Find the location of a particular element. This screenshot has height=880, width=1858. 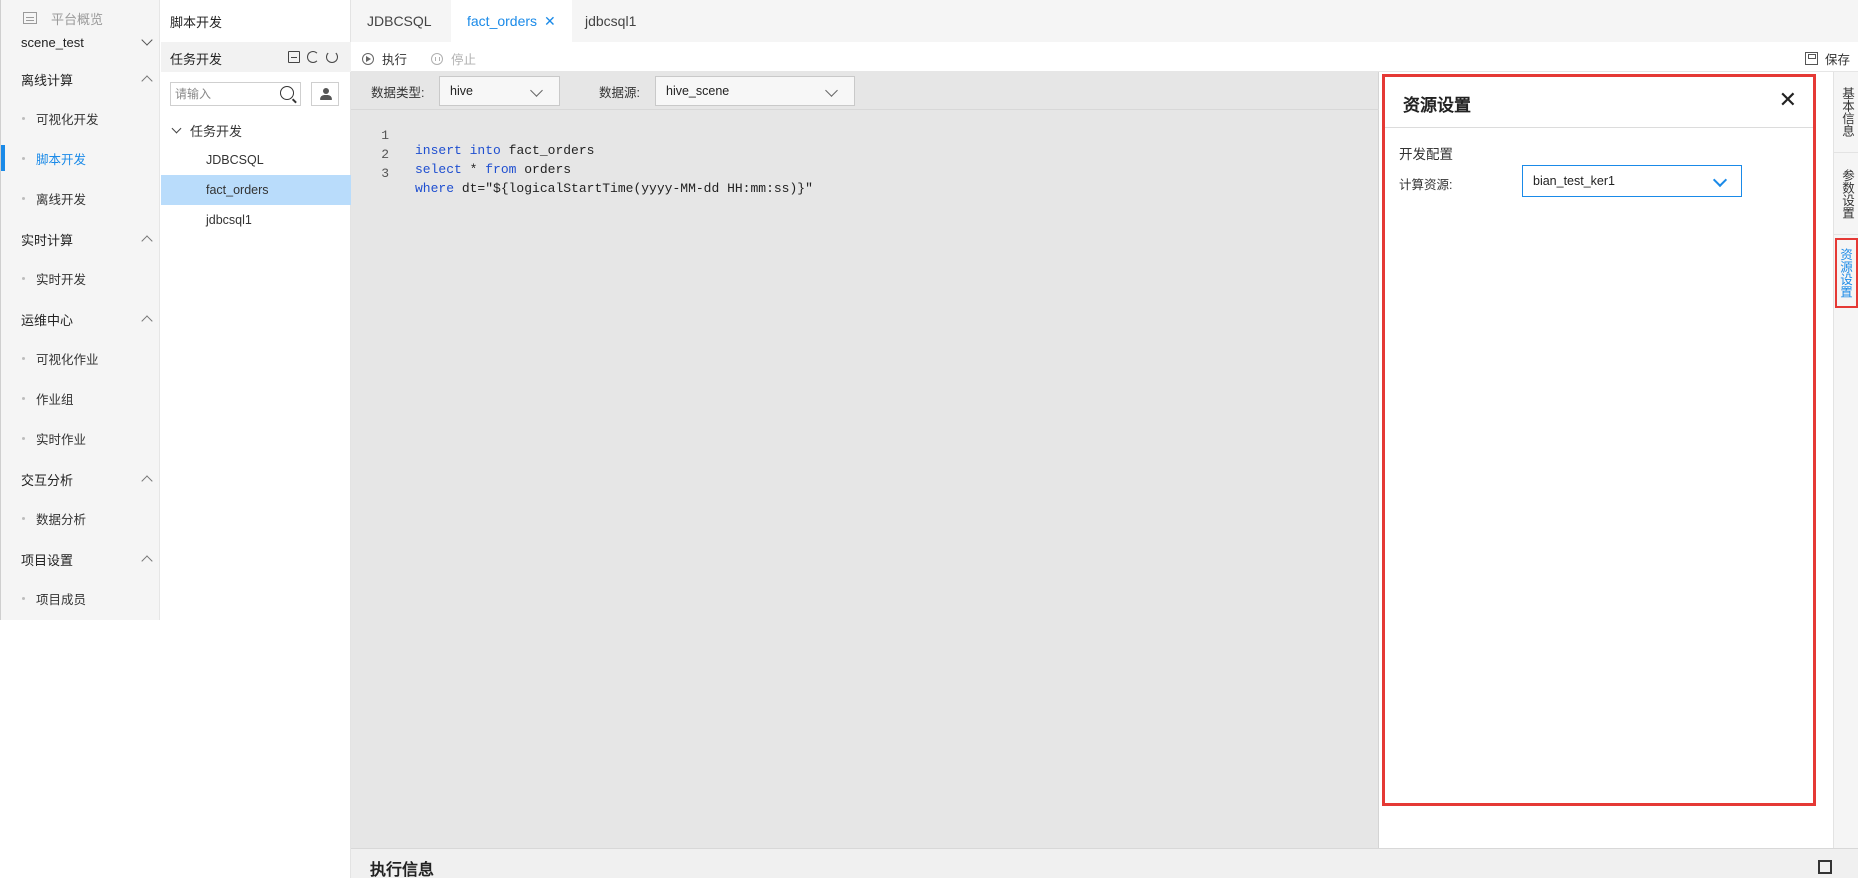

user-icon-body is located at coordinates (326, 97).